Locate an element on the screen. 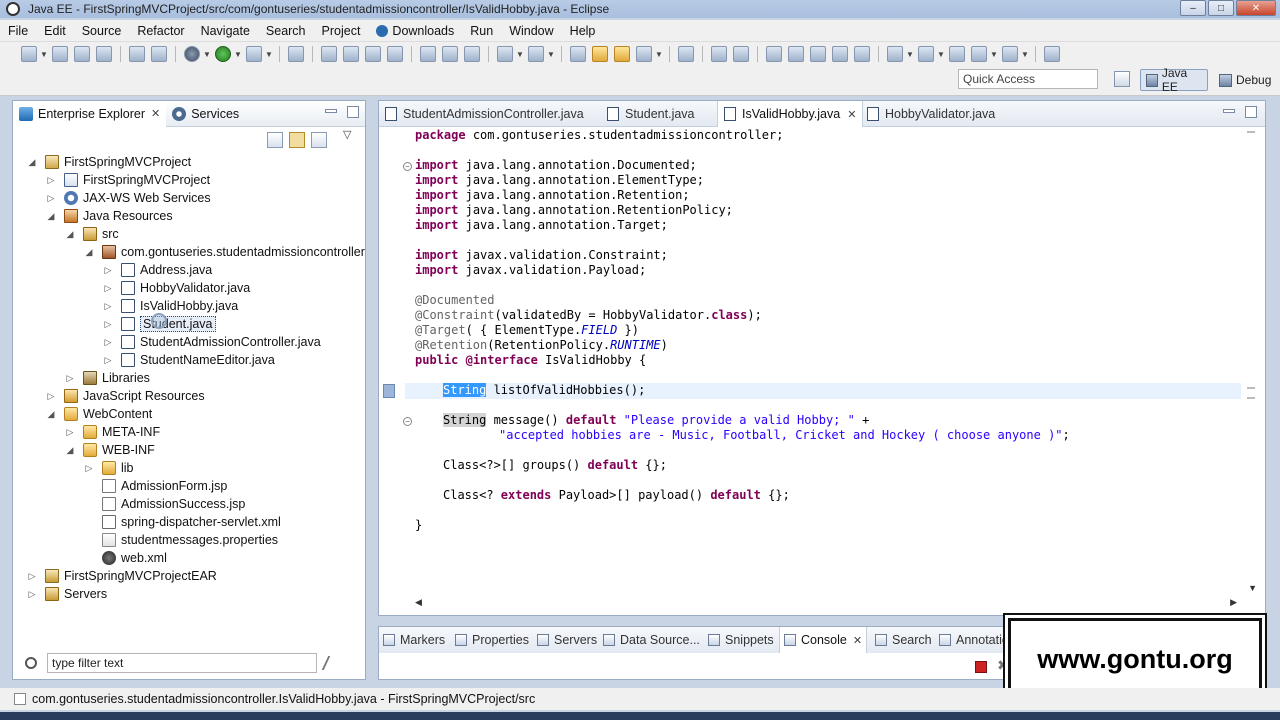  open-folder-icon is located at coordinates (622, 54).